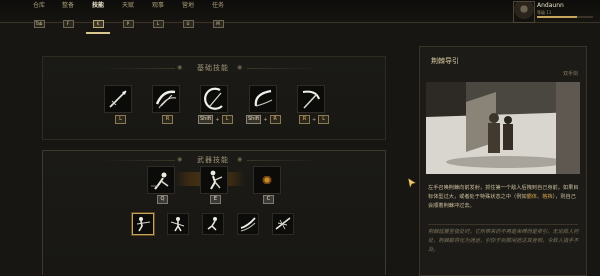 This screenshot has width=600, height=276. I want to click on key-hint: Q, so click(162, 199).